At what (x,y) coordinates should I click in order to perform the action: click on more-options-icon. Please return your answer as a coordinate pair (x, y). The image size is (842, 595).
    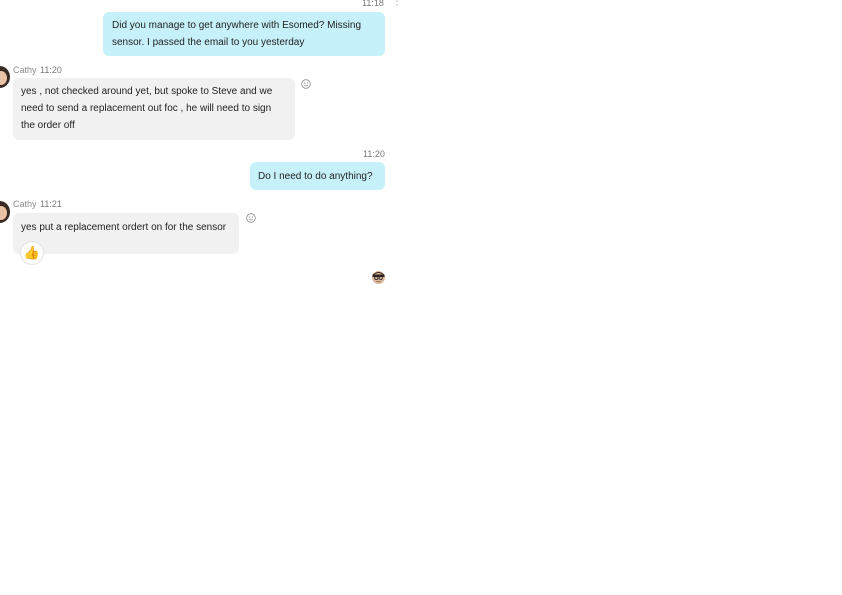
    Looking at the image, I should click on (397, 5).